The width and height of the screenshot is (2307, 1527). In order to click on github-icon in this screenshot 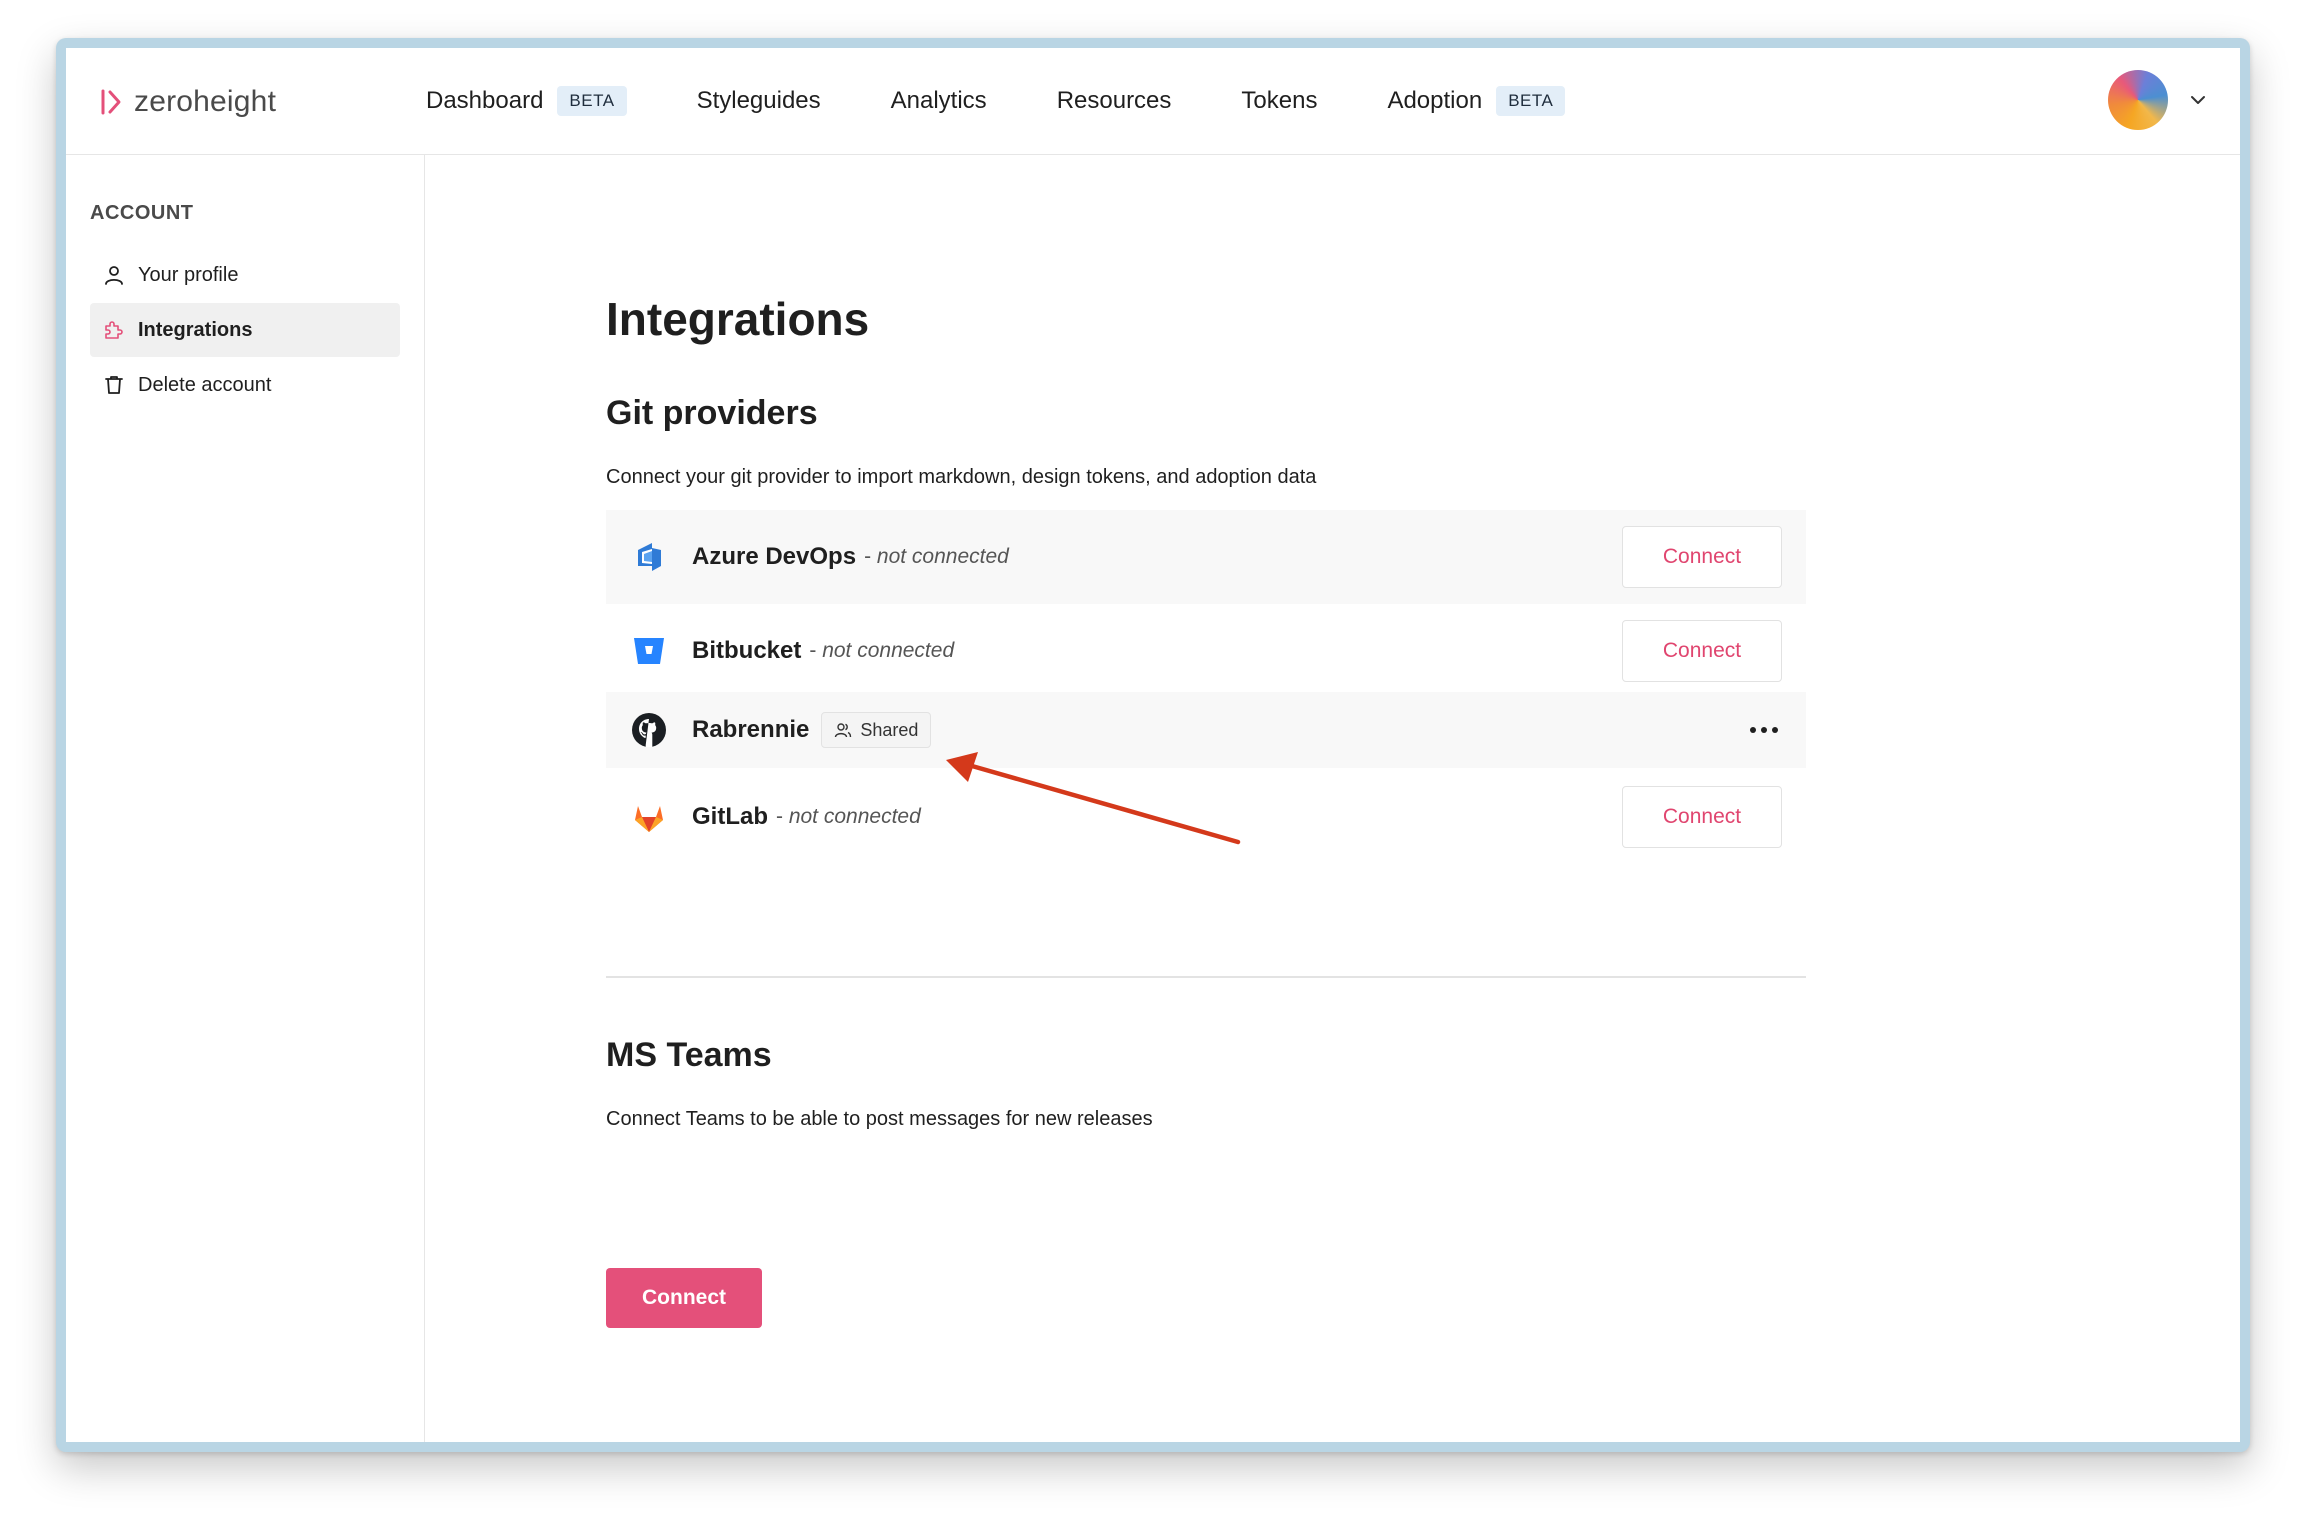, I will do `click(649, 730)`.